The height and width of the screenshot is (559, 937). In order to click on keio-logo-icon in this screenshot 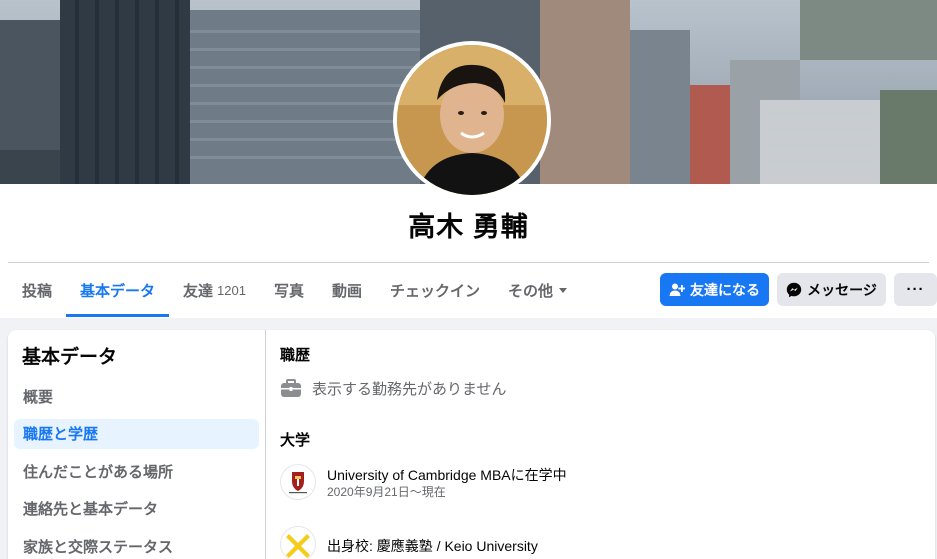, I will do `click(298, 542)`.